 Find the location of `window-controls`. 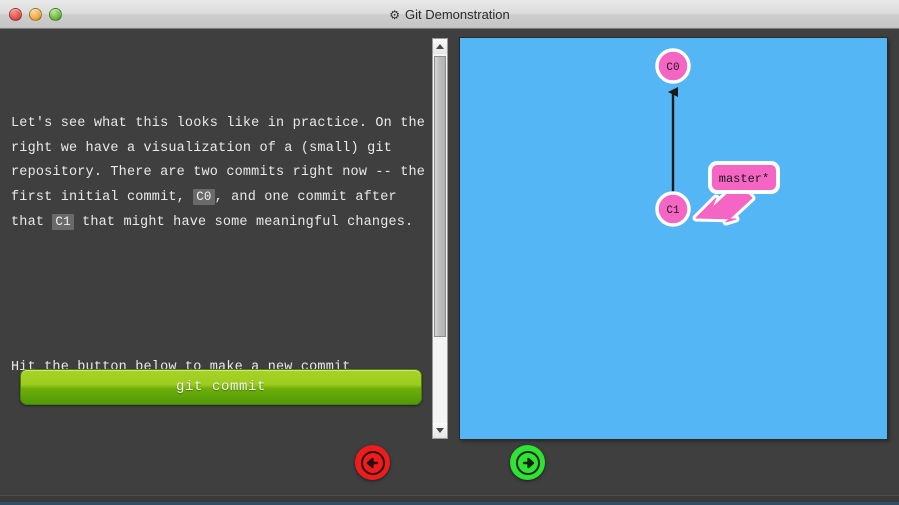

window-controls is located at coordinates (35, 14).